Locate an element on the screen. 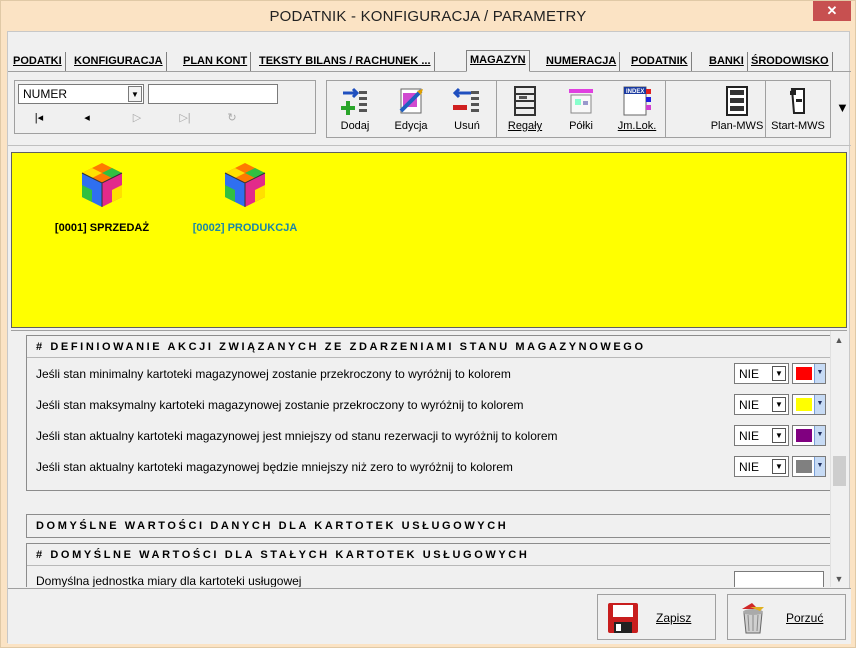 The image size is (856, 648). tab-podatnik: PODATNIK is located at coordinates (660, 61).